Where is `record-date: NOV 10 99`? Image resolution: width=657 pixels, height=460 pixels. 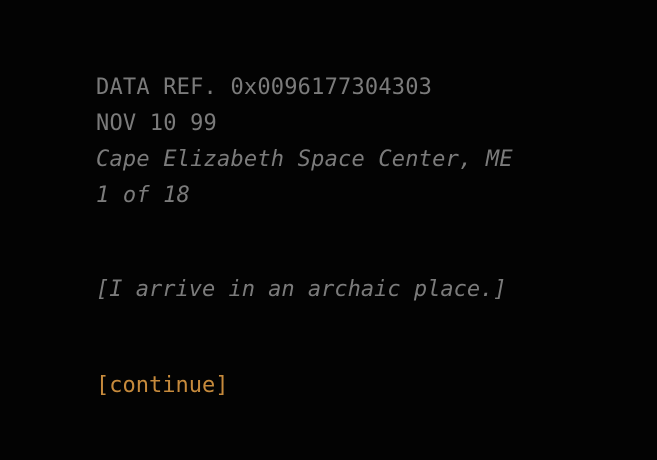 record-date: NOV 10 99 is located at coordinates (157, 123).